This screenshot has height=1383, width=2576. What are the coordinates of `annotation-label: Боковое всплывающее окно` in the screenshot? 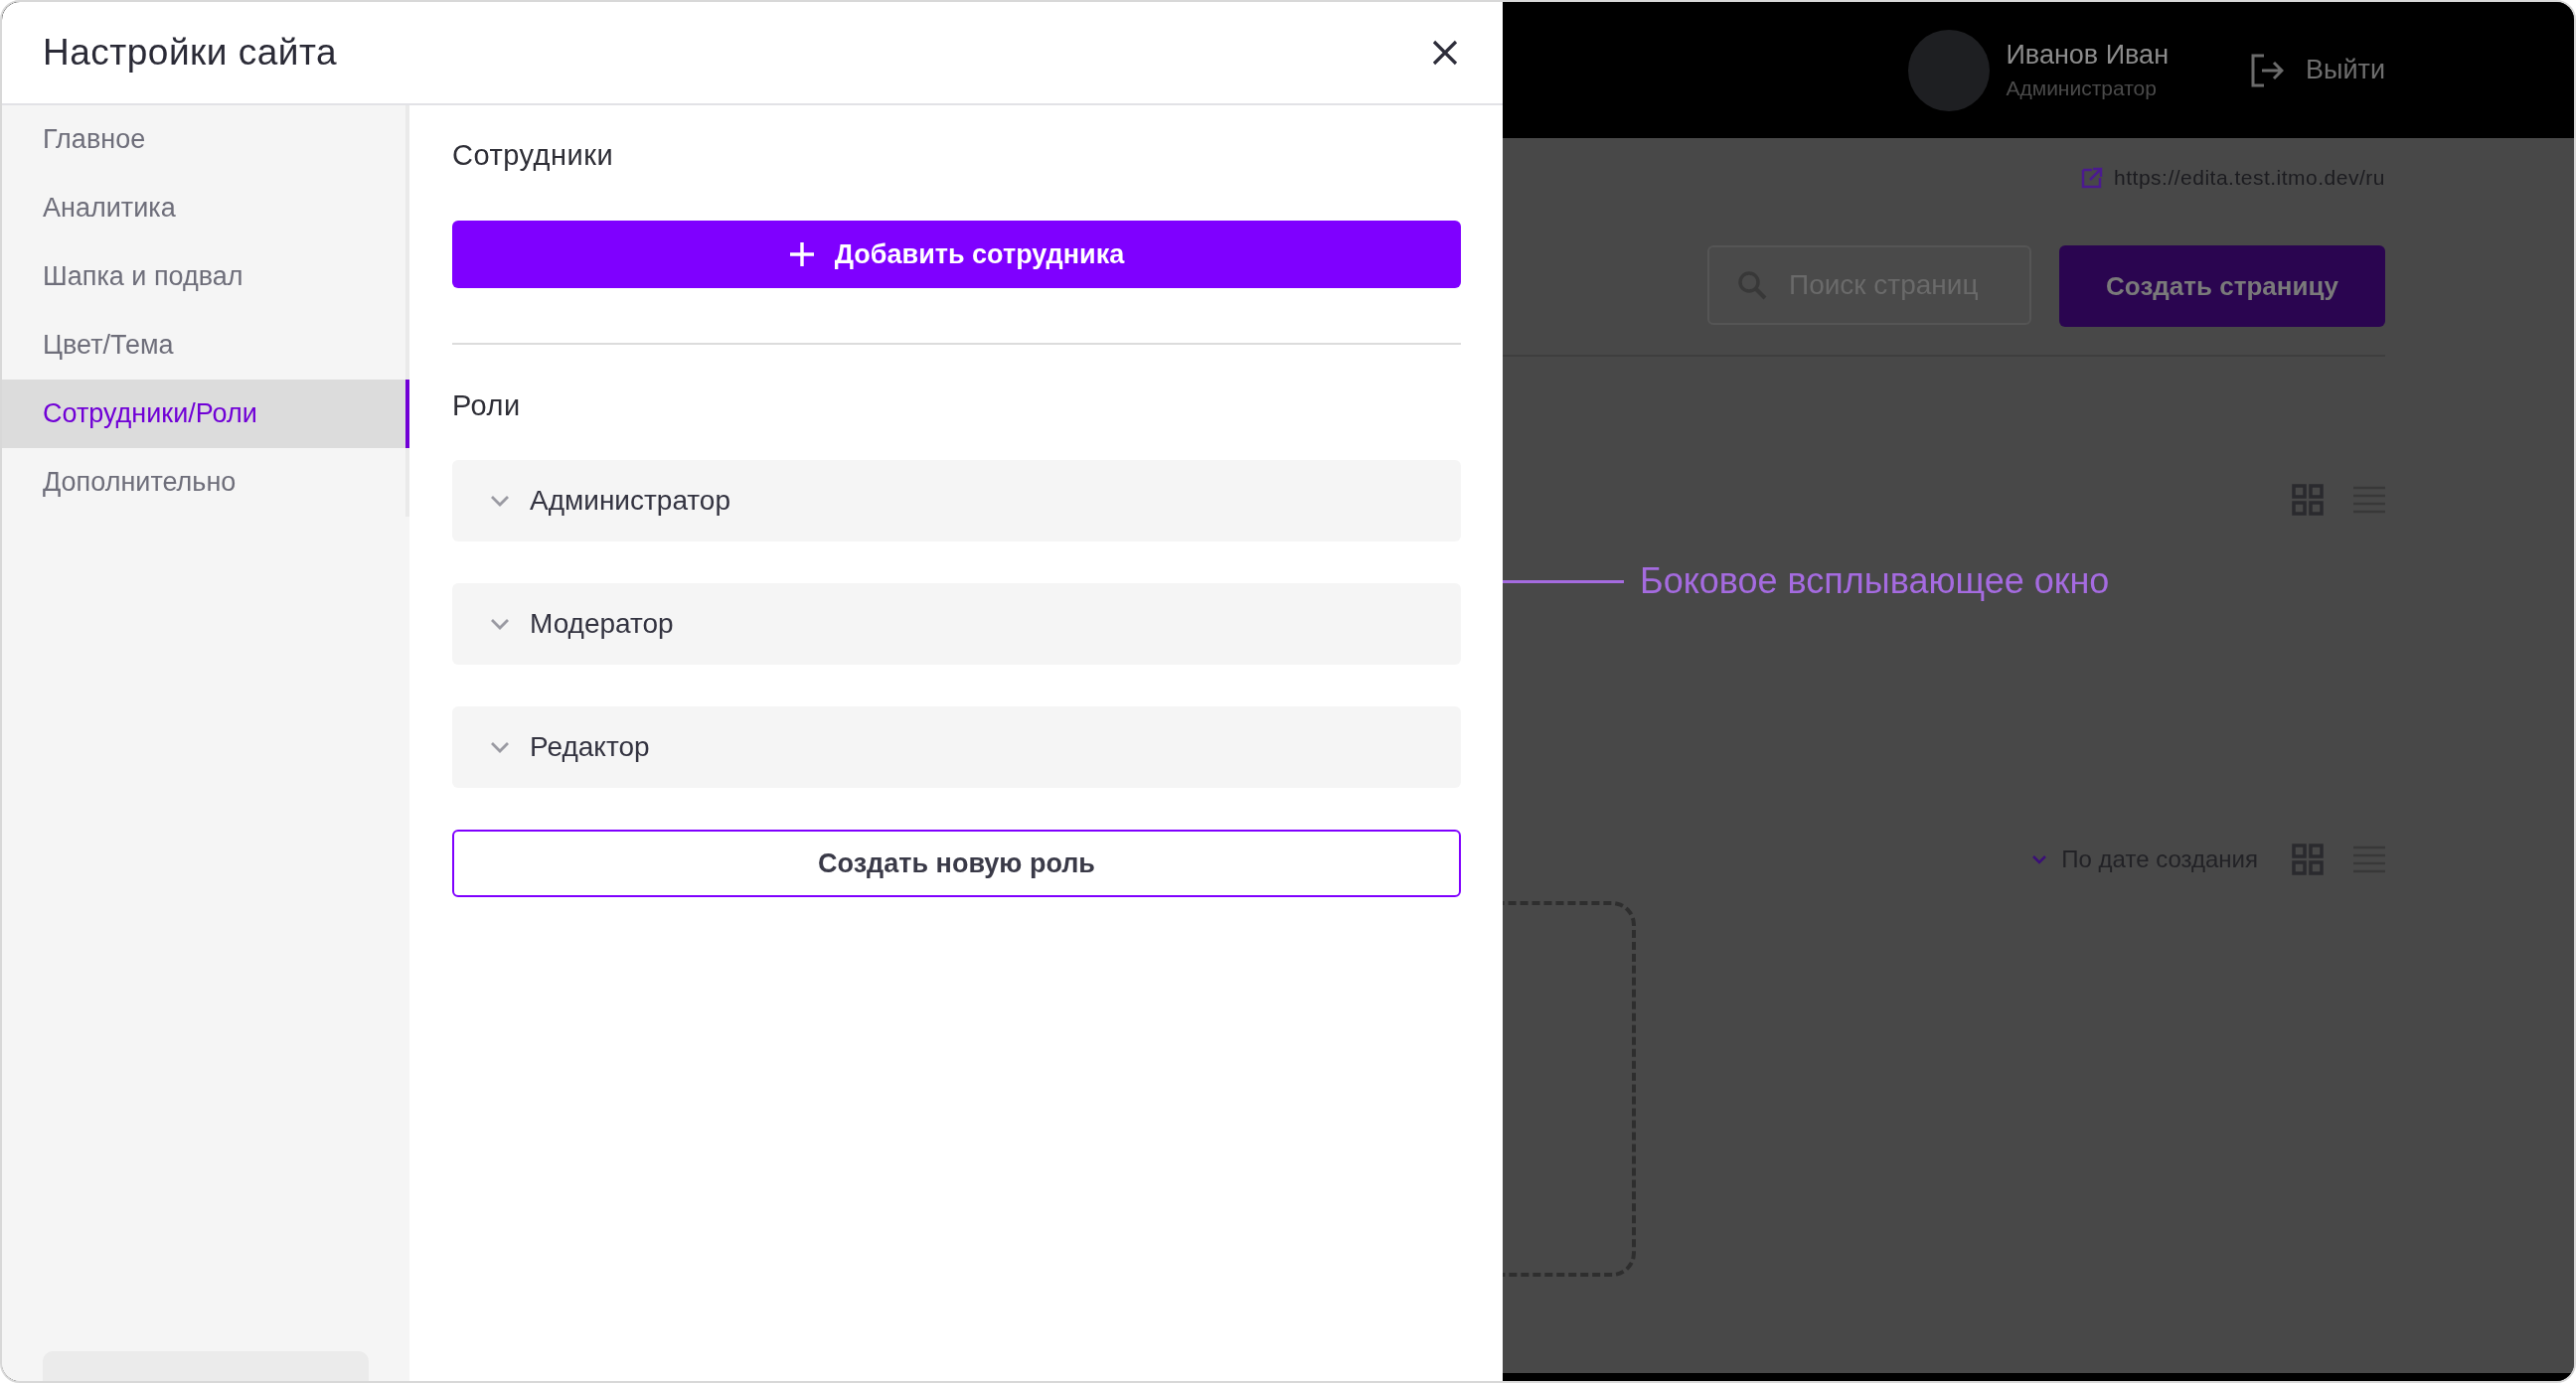 It's located at (1875, 581).